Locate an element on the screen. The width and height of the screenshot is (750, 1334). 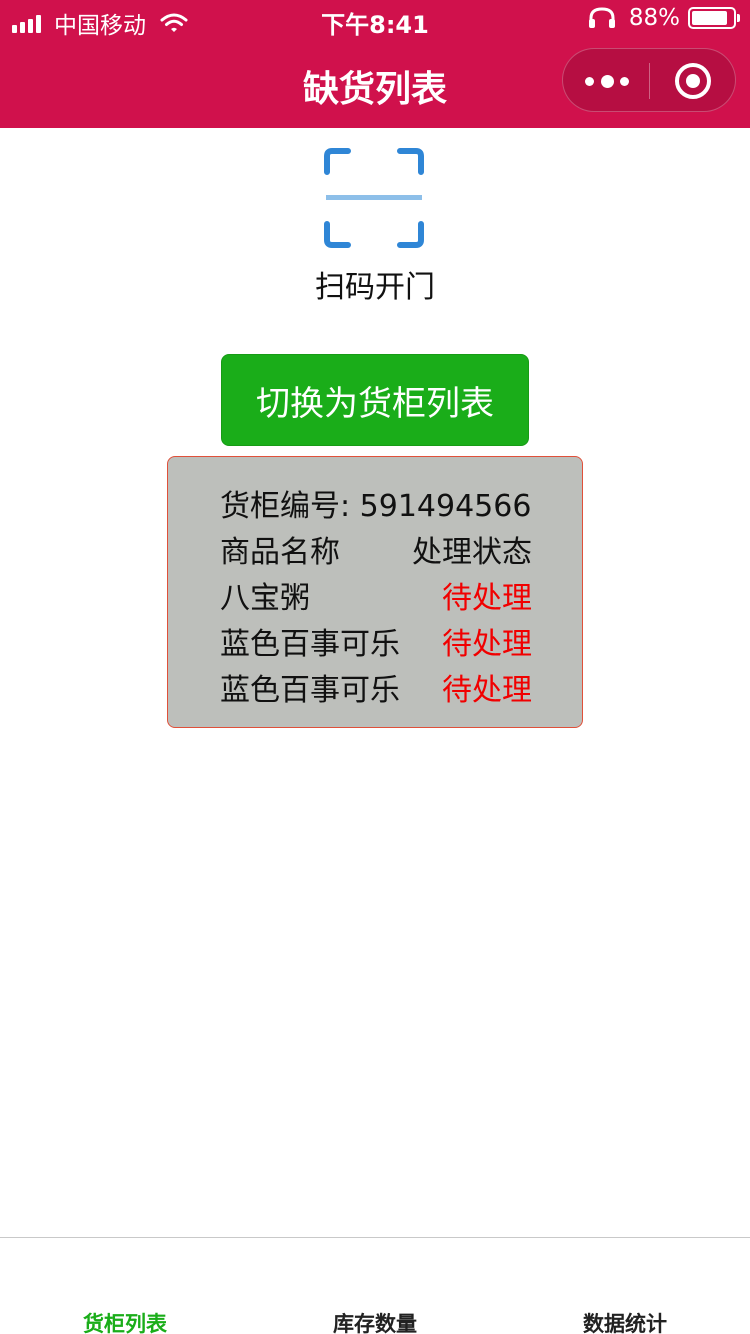
target-circle-icon is located at coordinates (693, 81).